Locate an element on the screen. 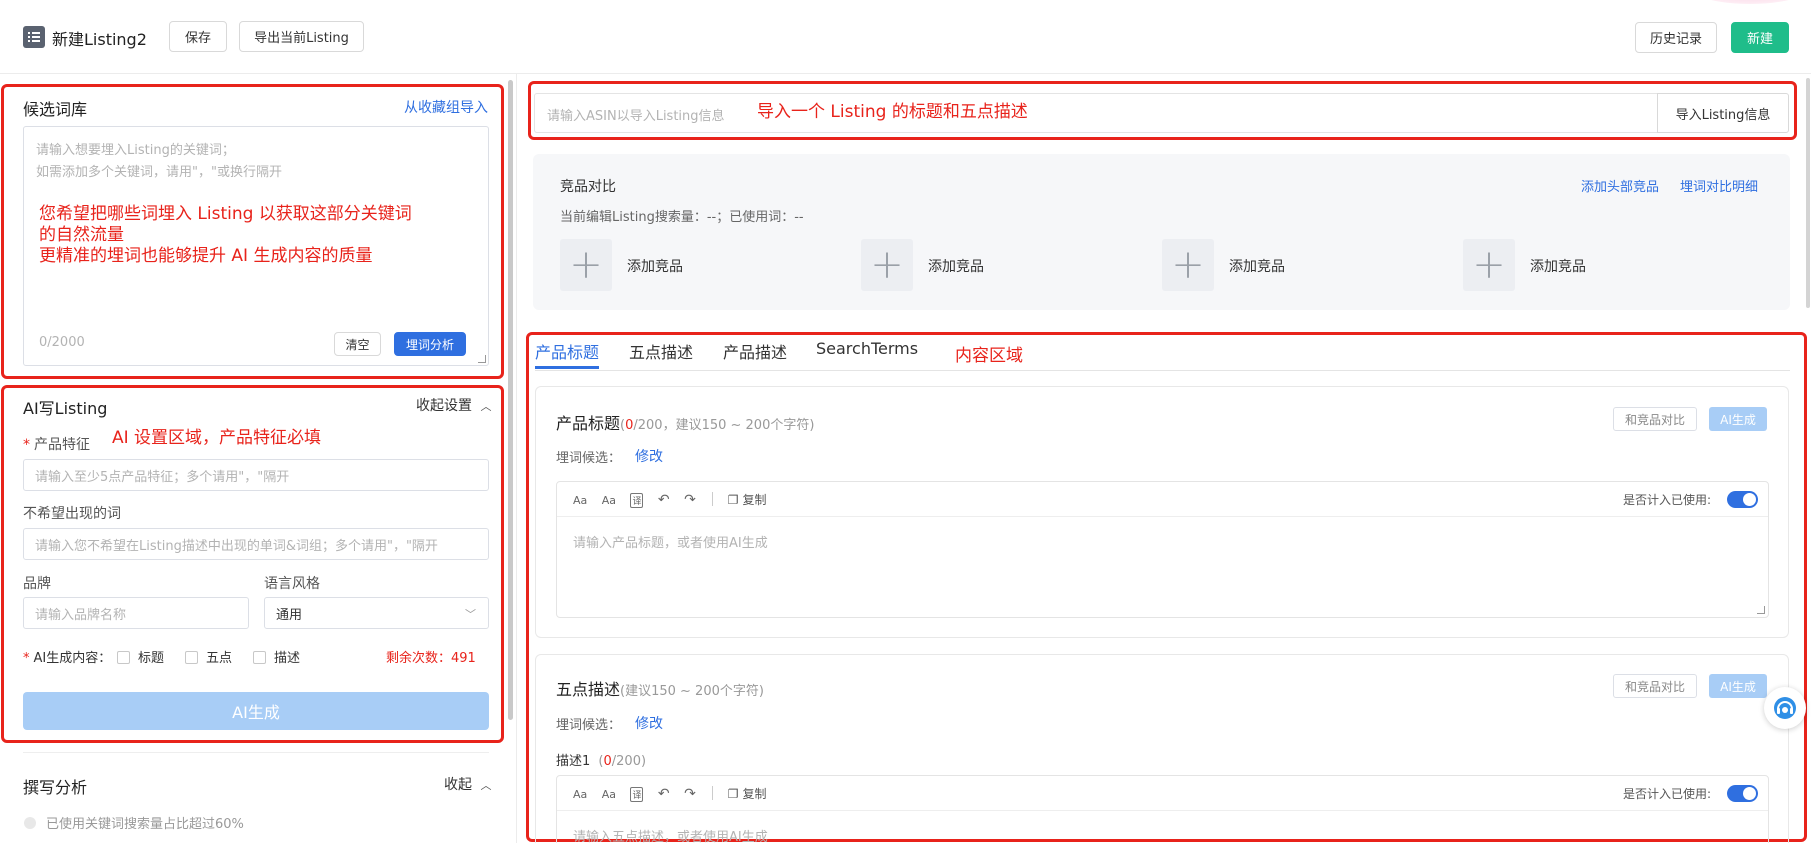  title-candidate-label: 埋词候选： is located at coordinates (589, 458).